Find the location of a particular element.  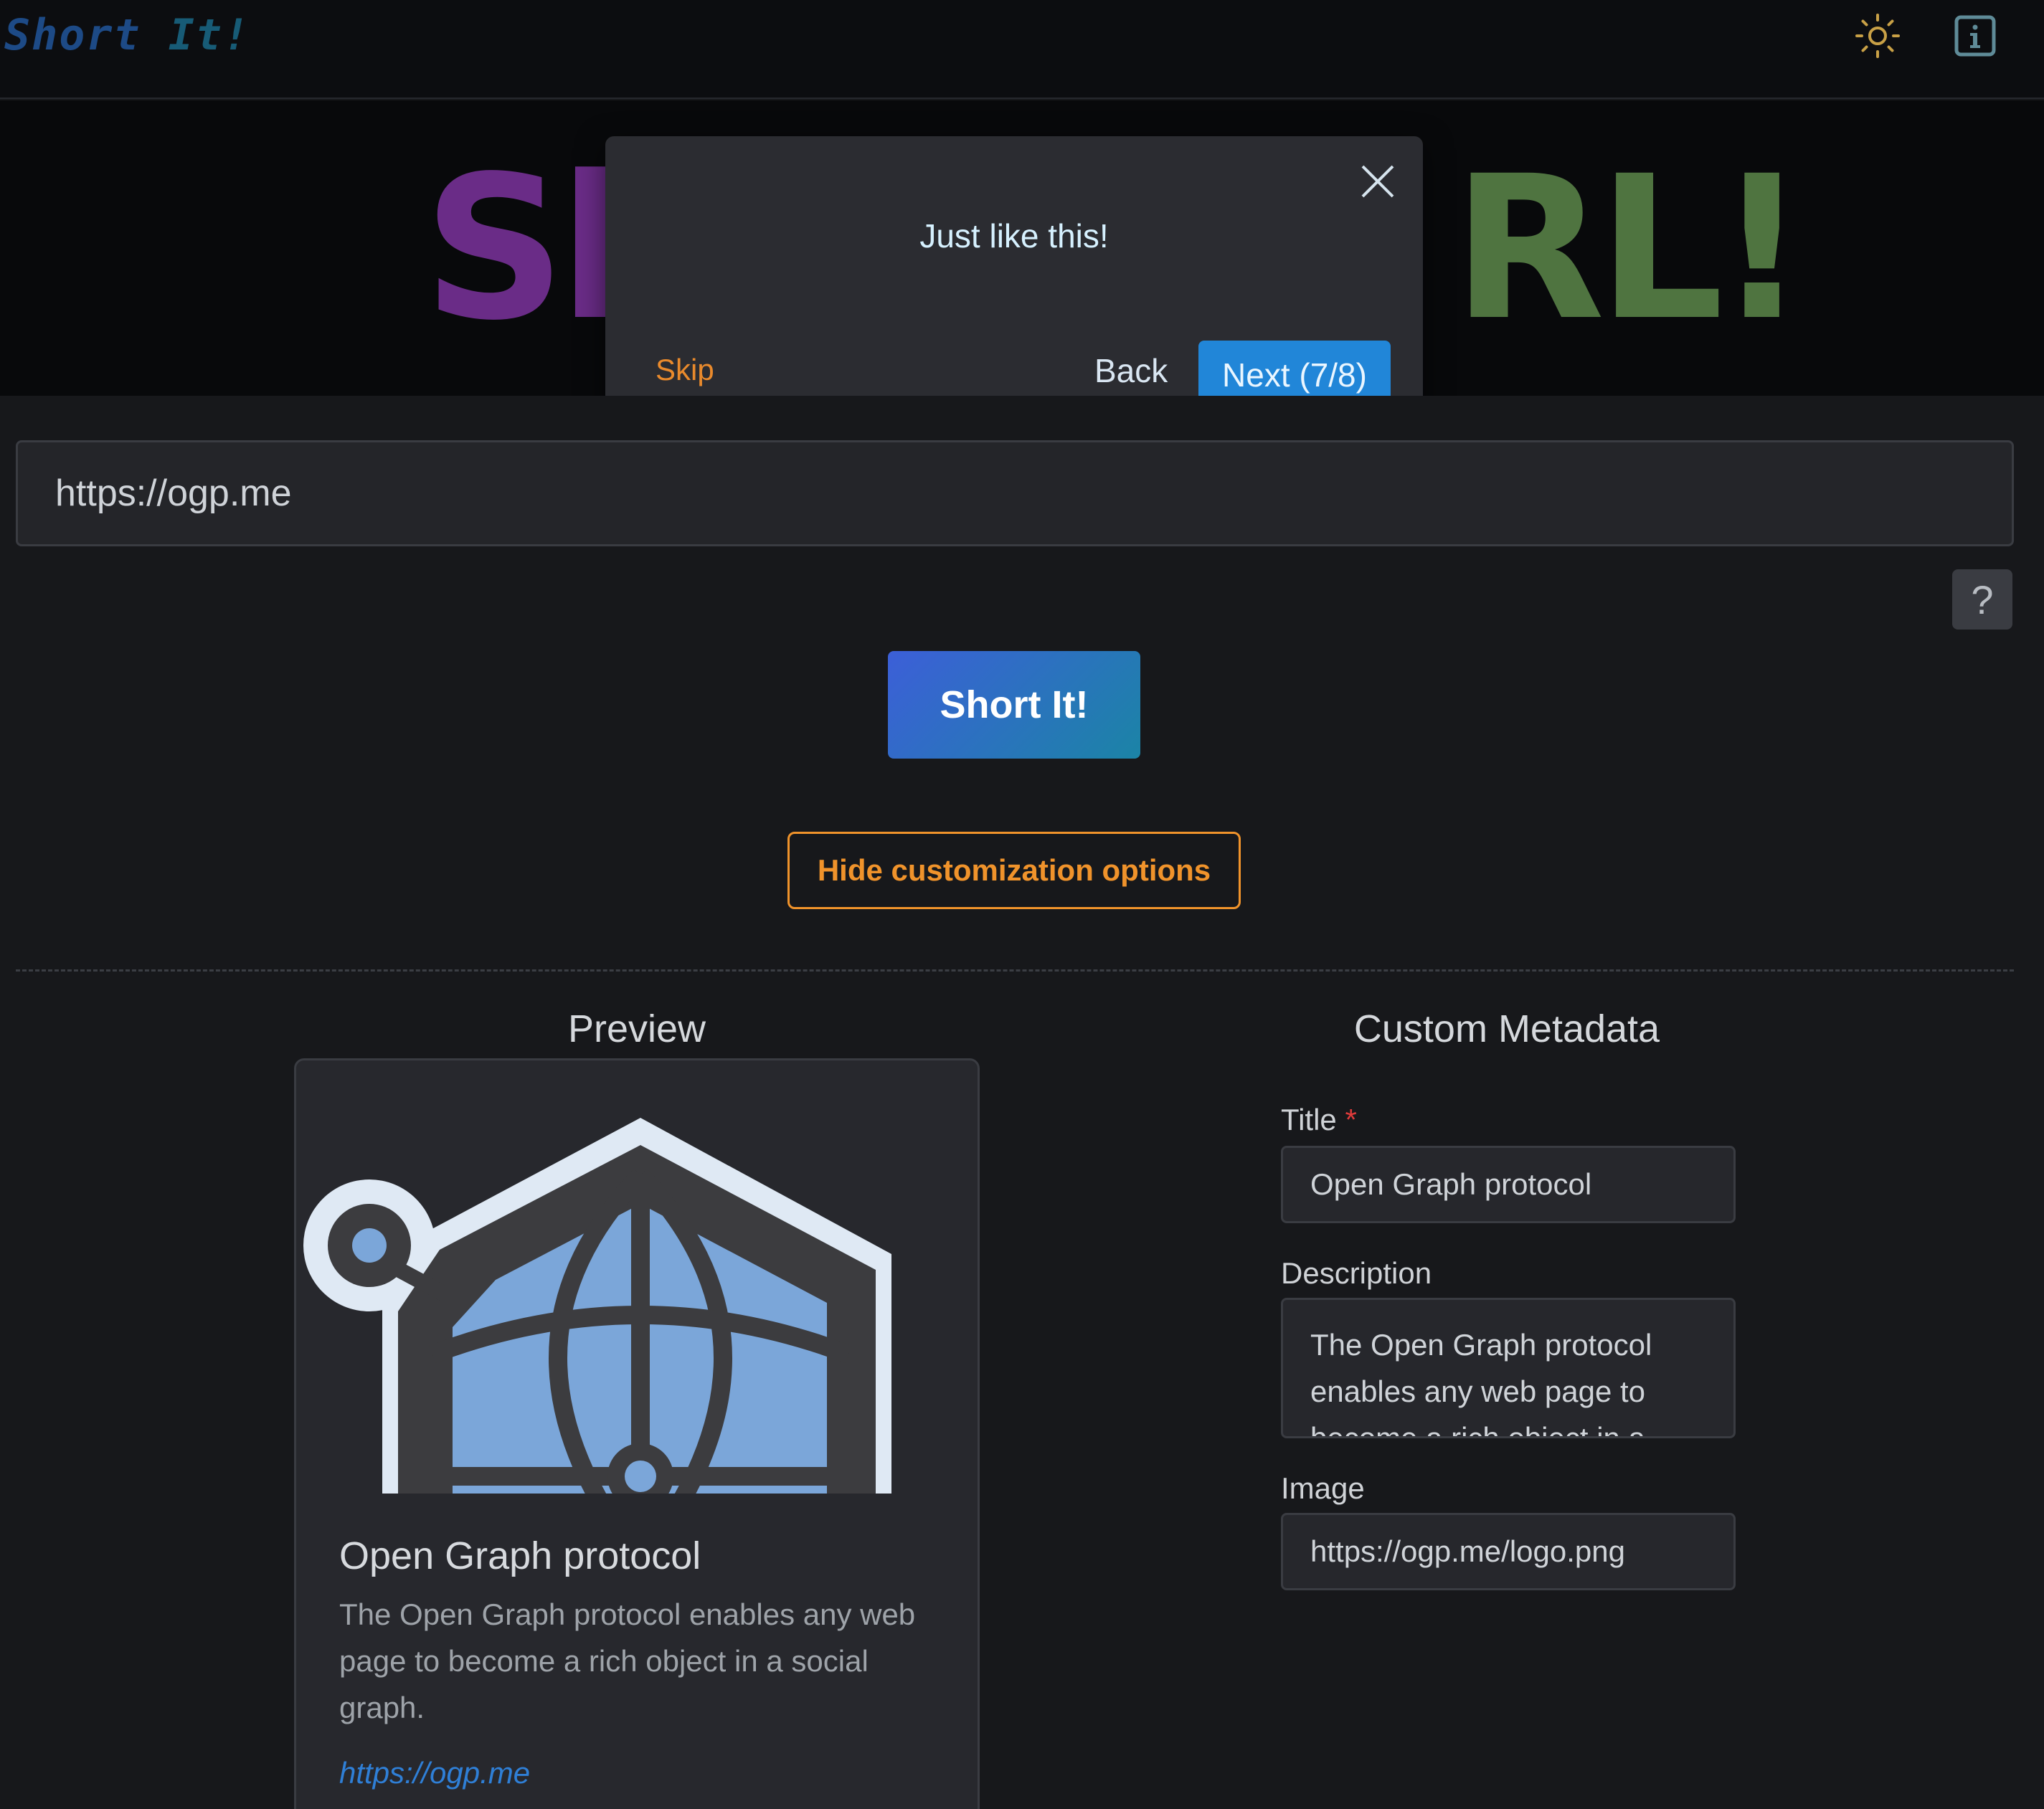

section-divider is located at coordinates (1015, 970).